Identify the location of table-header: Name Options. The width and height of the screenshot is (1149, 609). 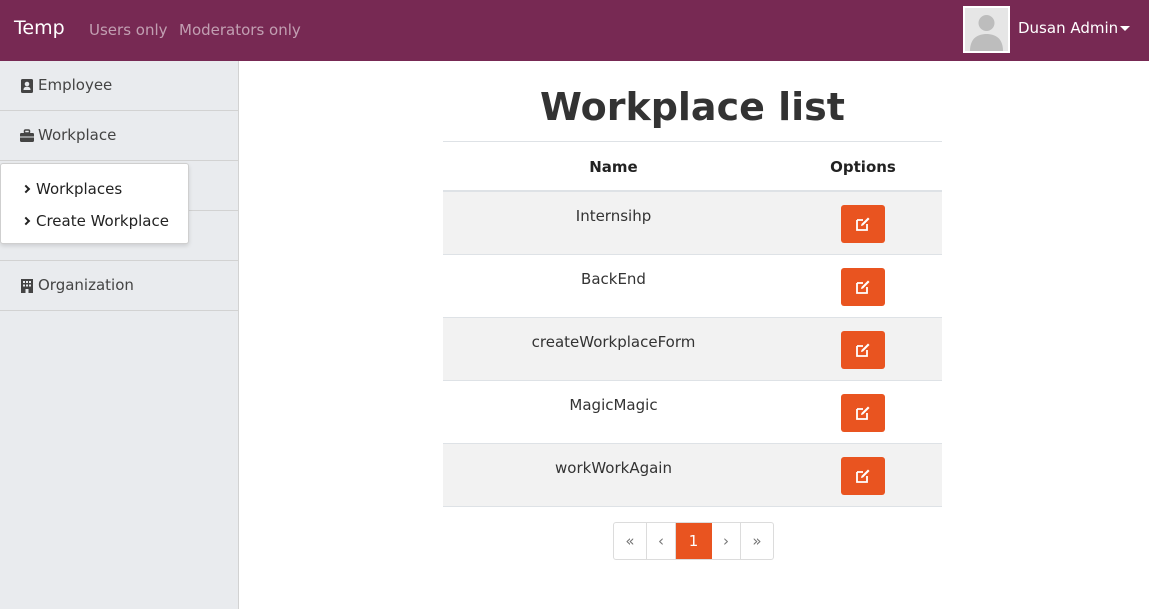
(692, 167).